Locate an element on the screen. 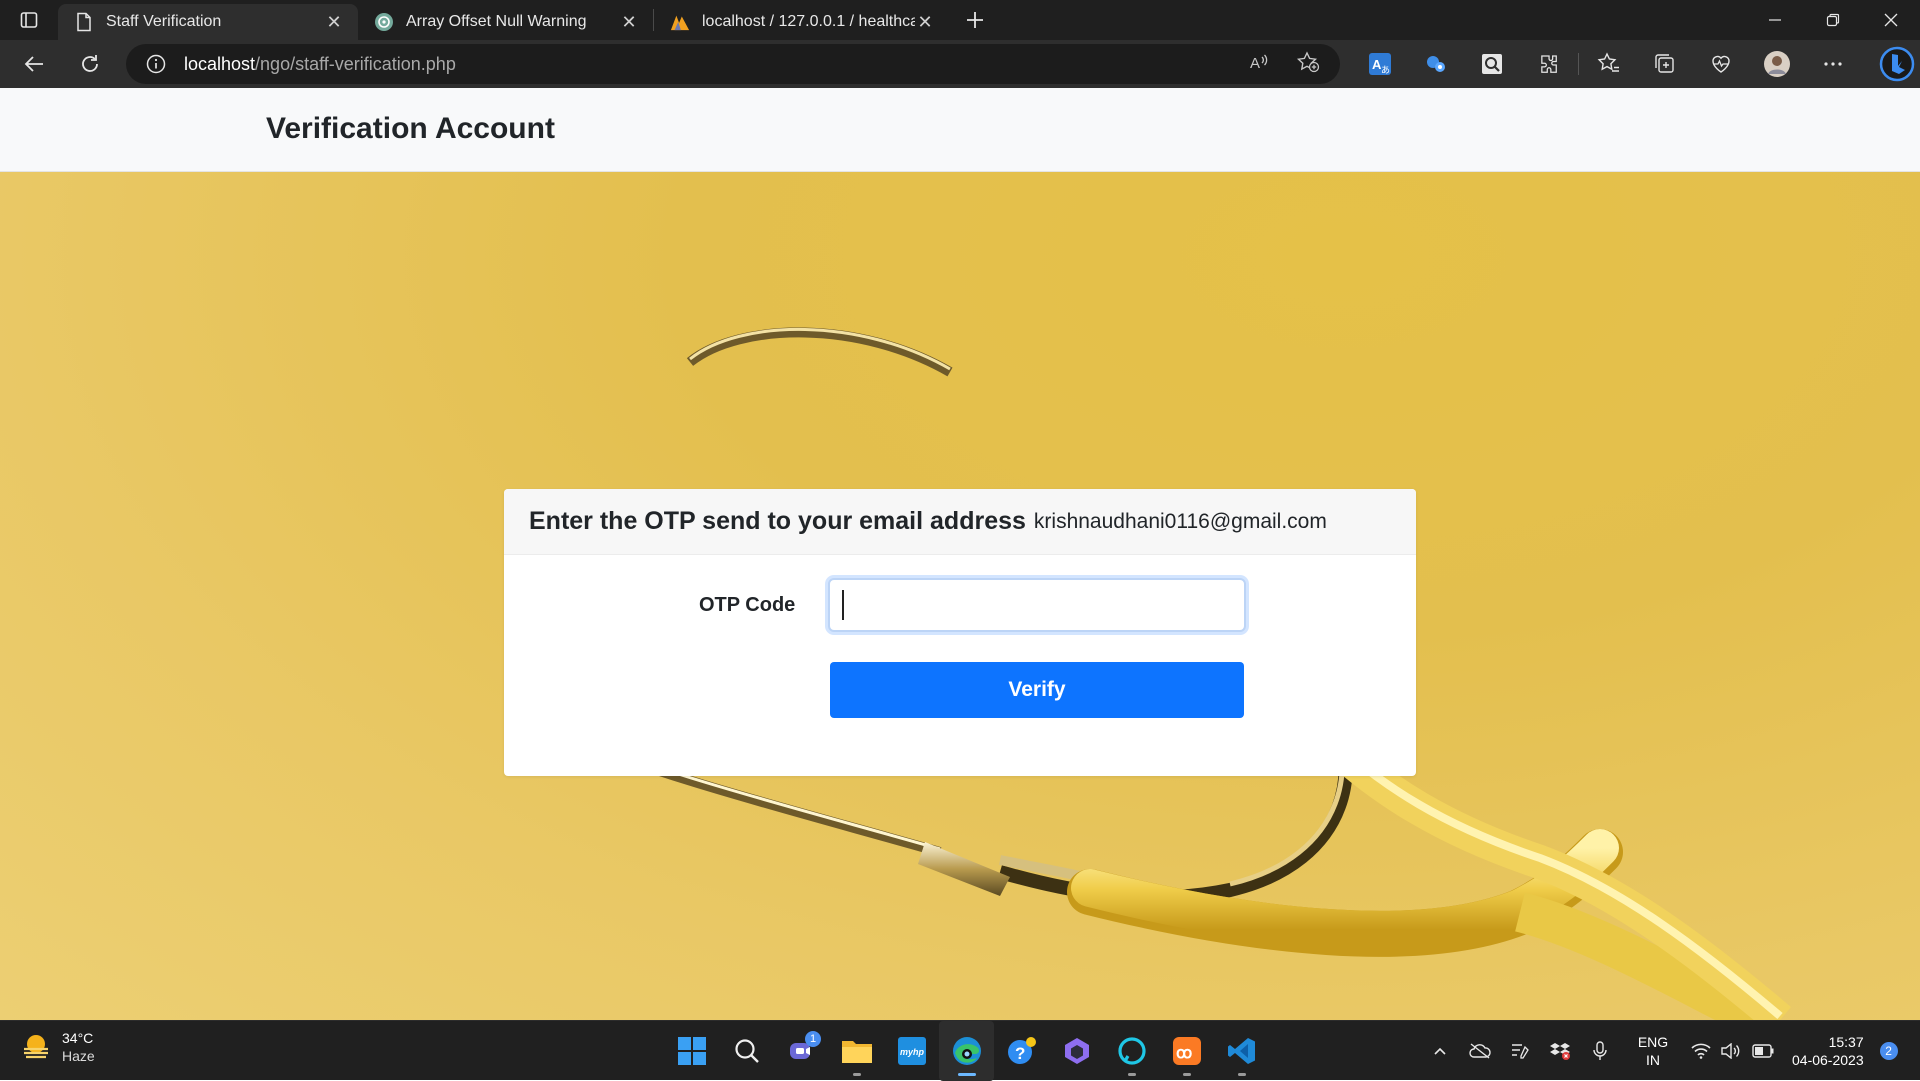  help-icon: ? is located at coordinates (1021, 1050).